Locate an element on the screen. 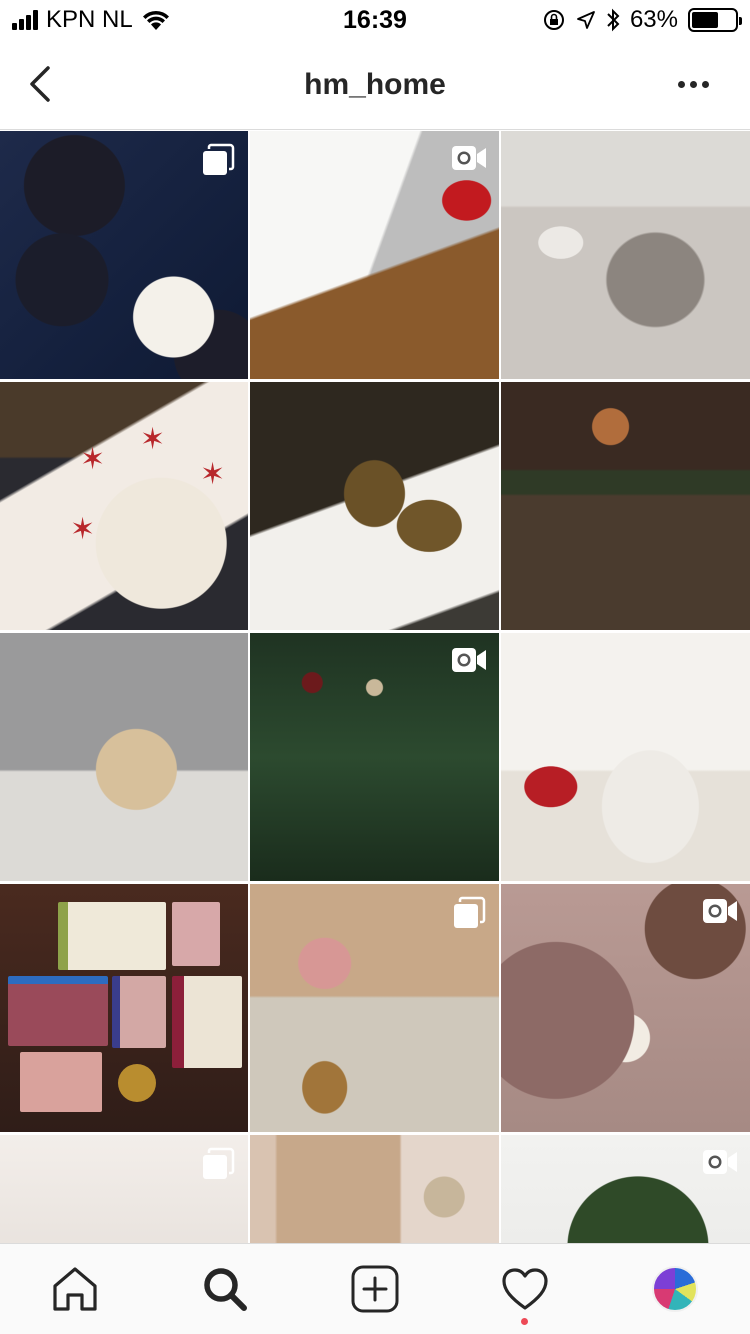  notification-dot is located at coordinates (524, 1321).